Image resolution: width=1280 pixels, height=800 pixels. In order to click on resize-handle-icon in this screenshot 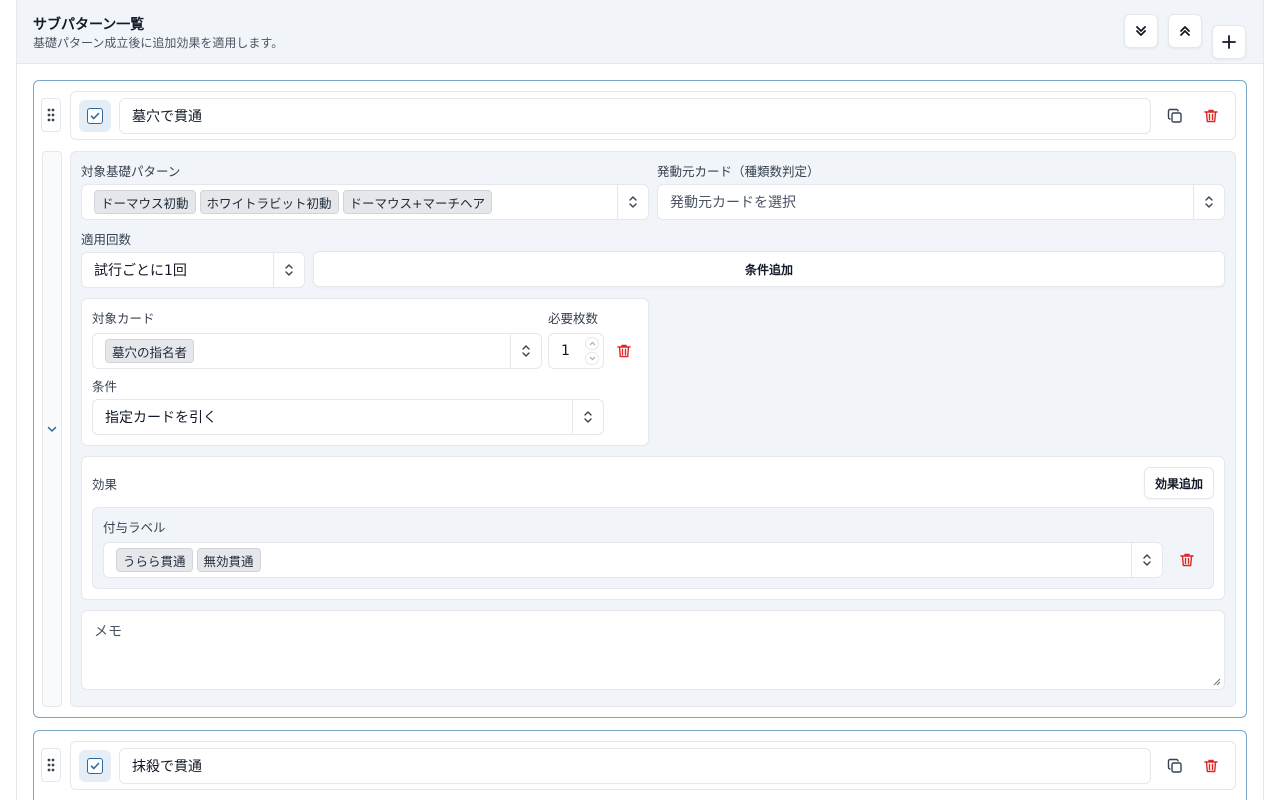, I will do `click(1217, 682)`.